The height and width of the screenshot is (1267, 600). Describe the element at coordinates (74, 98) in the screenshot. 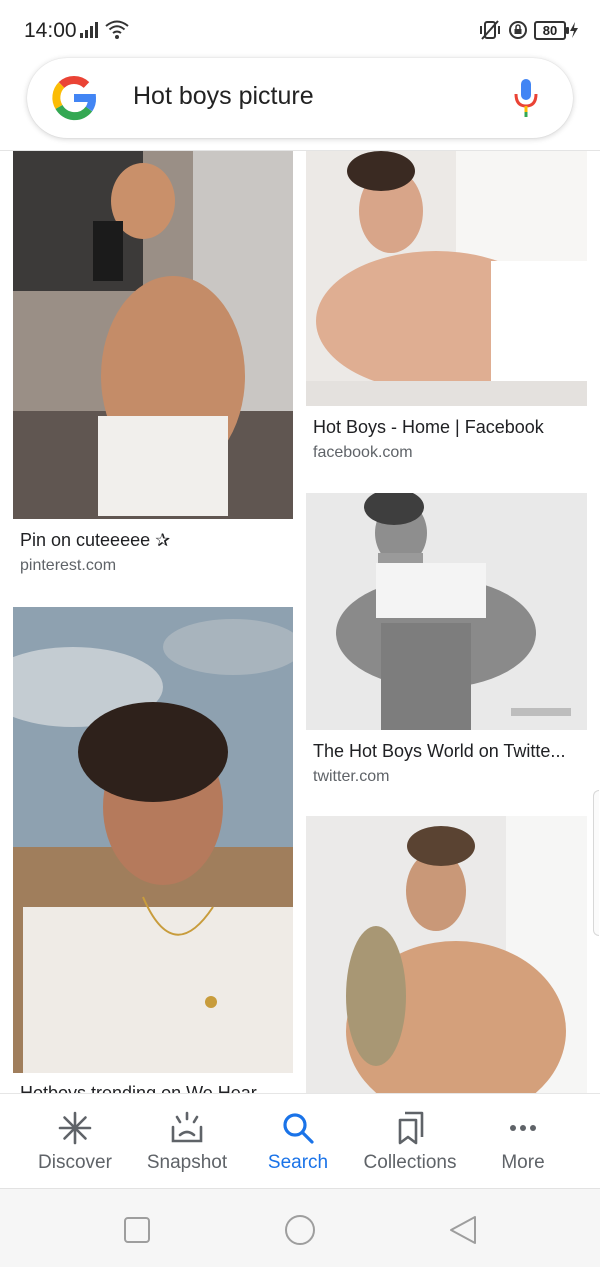

I see `google-logo-icon` at that location.